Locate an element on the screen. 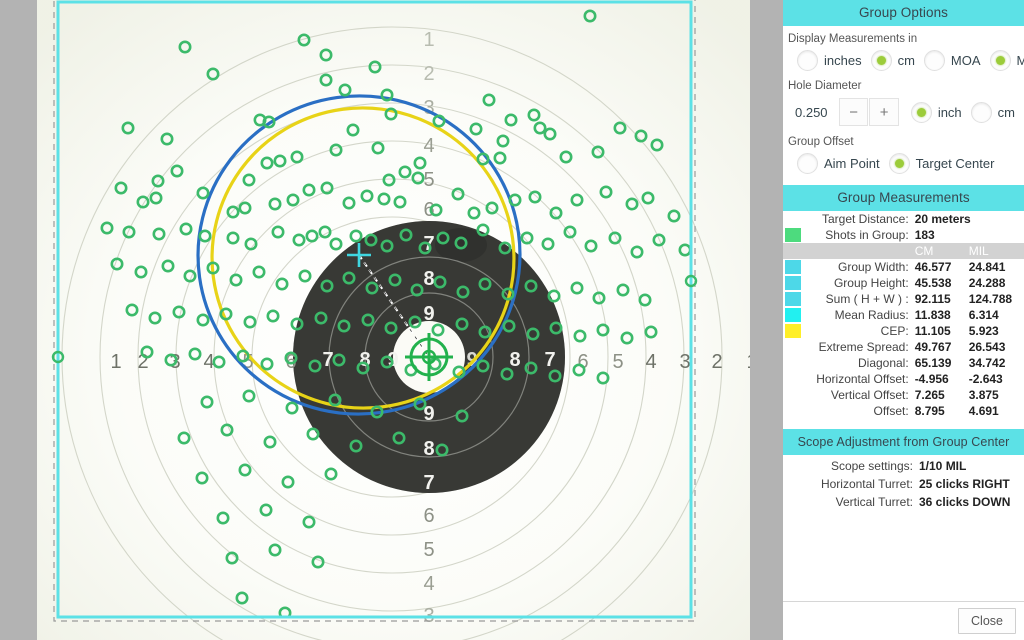 The width and height of the screenshot is (1024, 640). unit-radio-row: inches cm MOA MIL is located at coordinates (903, 60).